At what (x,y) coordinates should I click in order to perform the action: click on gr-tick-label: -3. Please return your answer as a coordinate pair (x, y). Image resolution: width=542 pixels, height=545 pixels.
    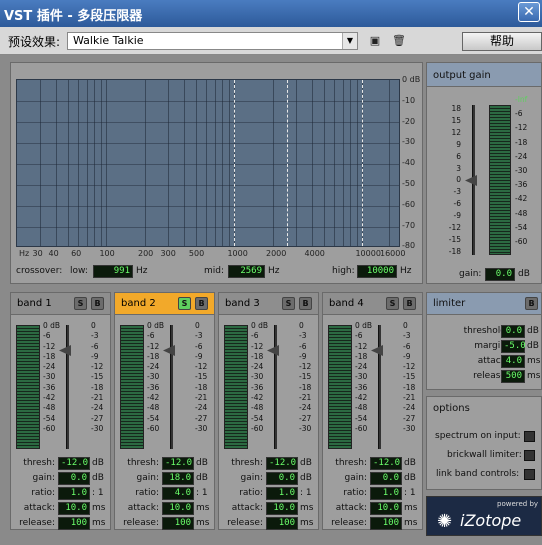
    Looking at the image, I should click on (95, 336).